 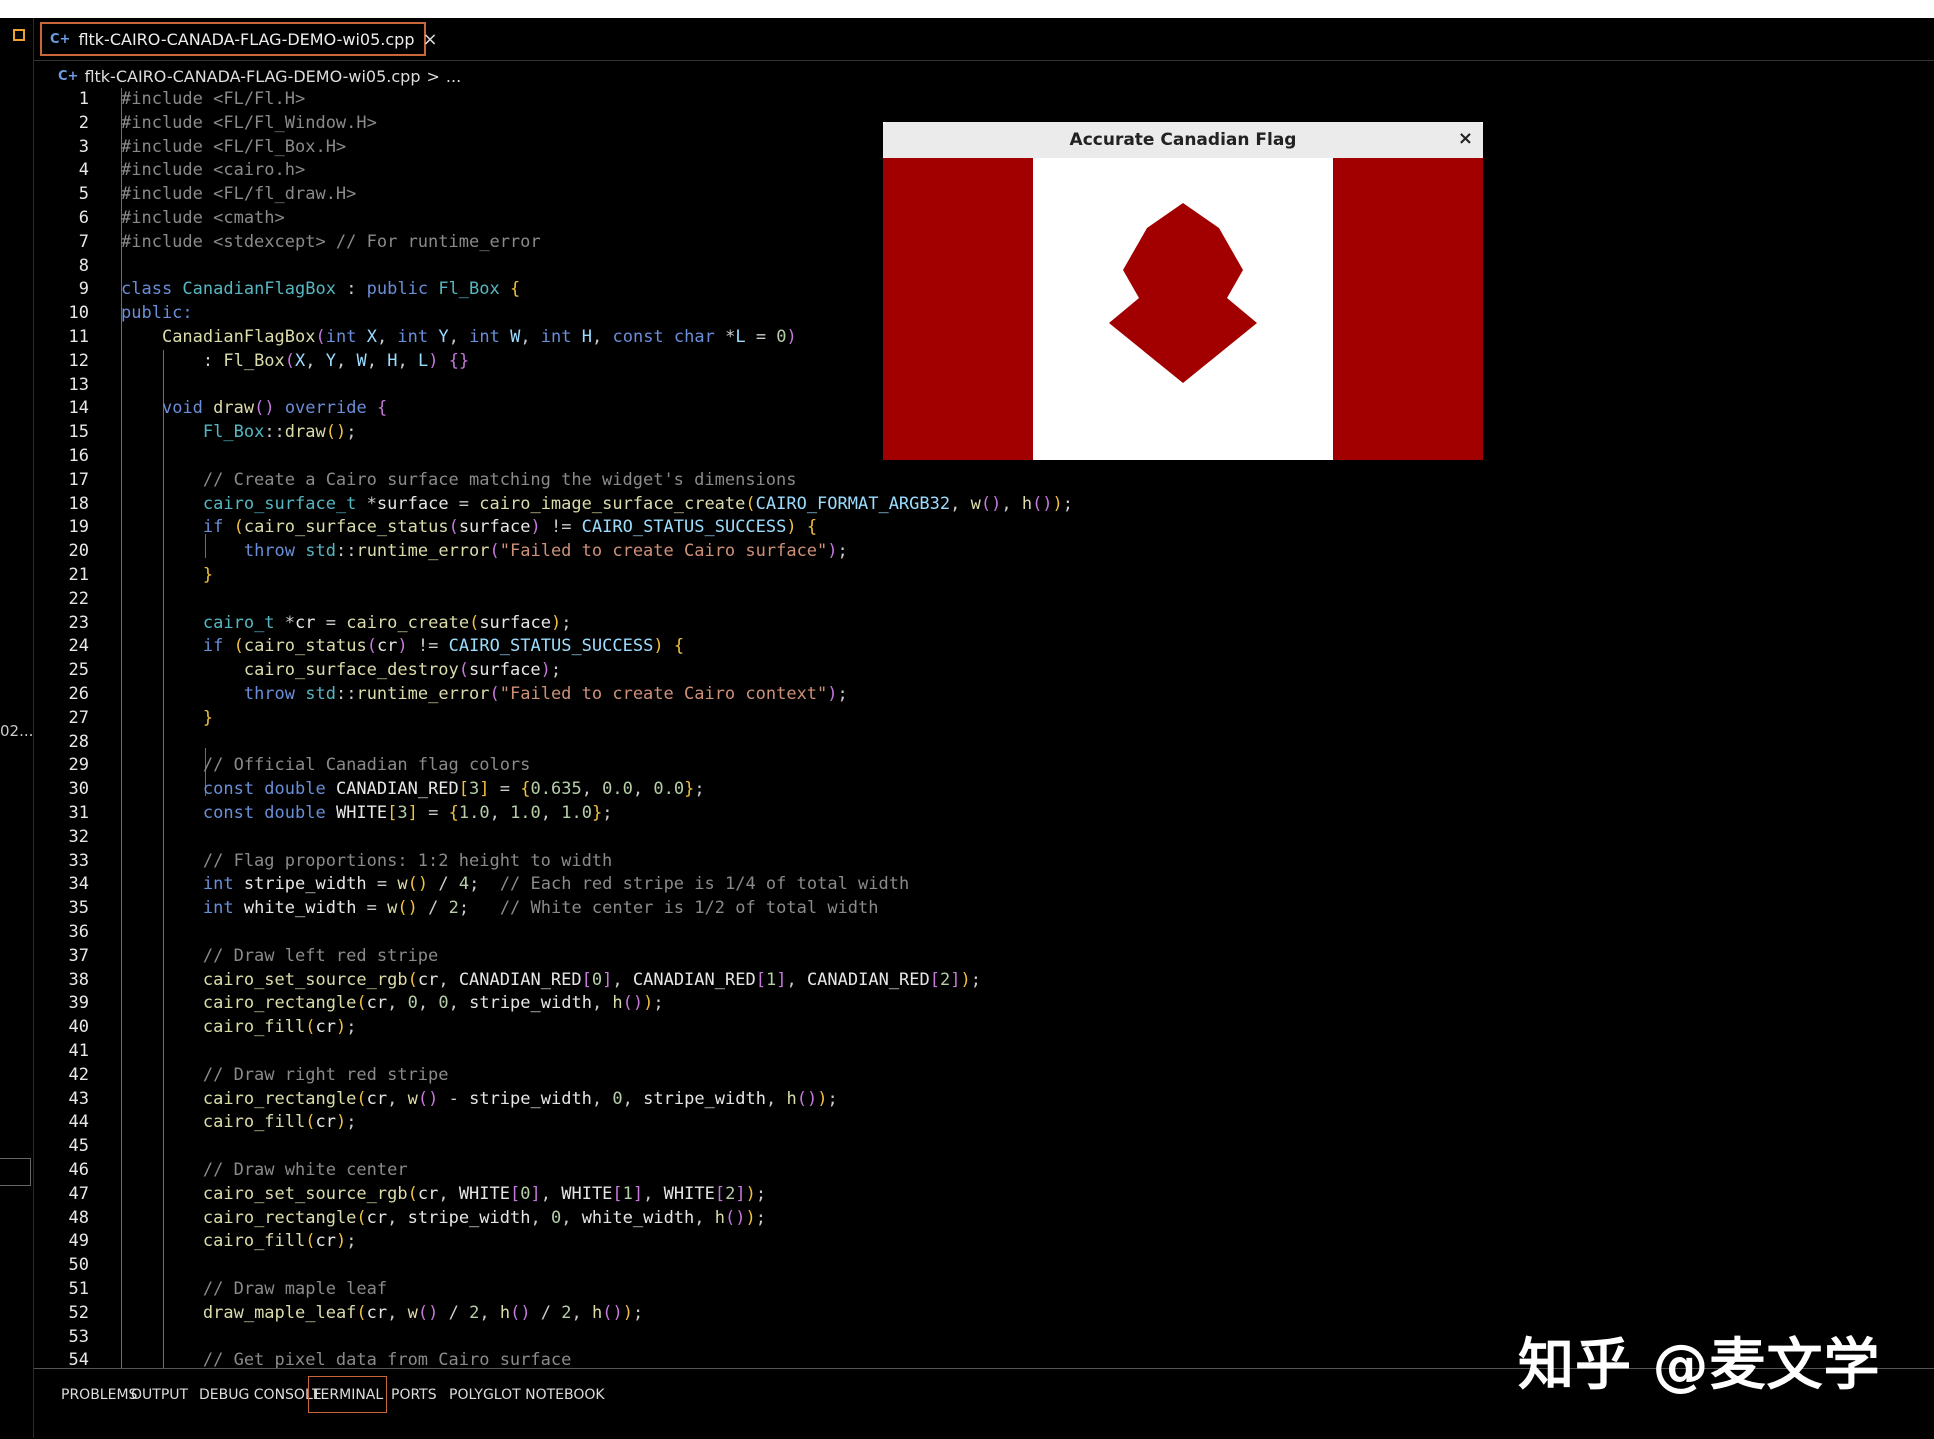 I want to click on code-line: 46 // Draw white center, so click(x=984, y=1171).